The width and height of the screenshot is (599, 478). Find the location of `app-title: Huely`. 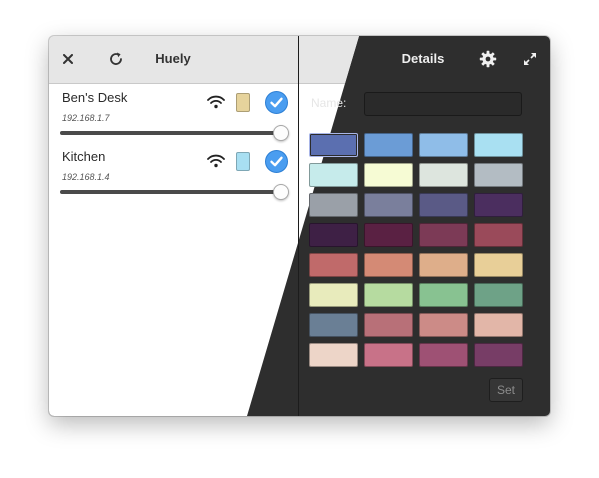

app-title: Huely is located at coordinates (173, 58).